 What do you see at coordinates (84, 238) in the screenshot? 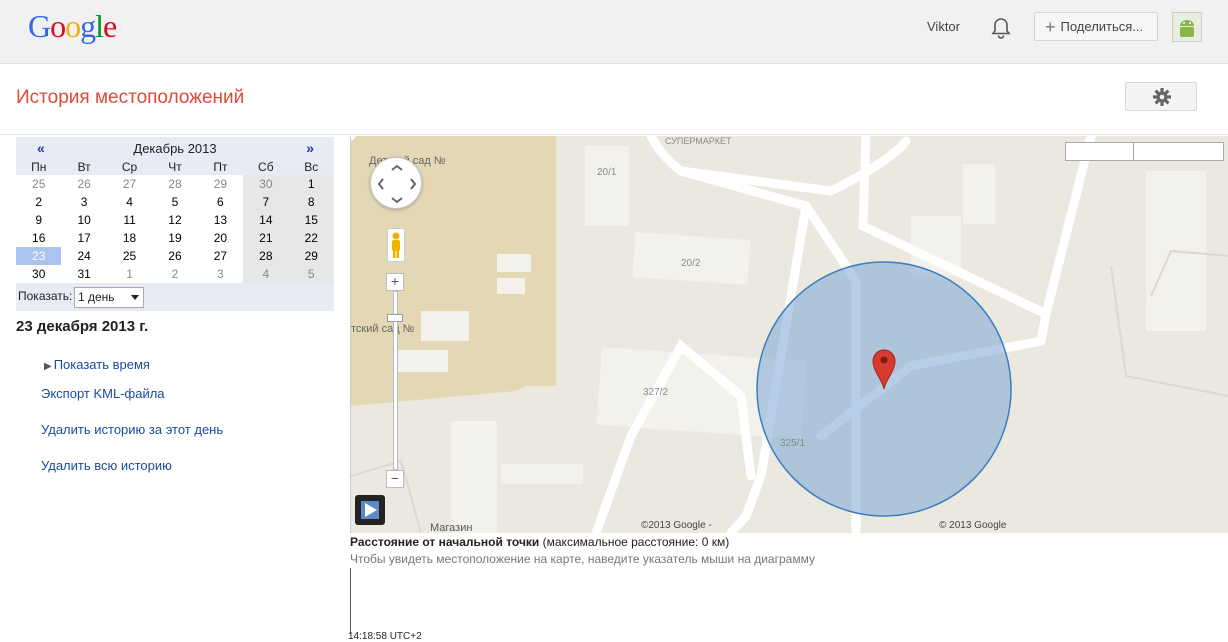
I see `calendar-day: 17` at bounding box center [84, 238].